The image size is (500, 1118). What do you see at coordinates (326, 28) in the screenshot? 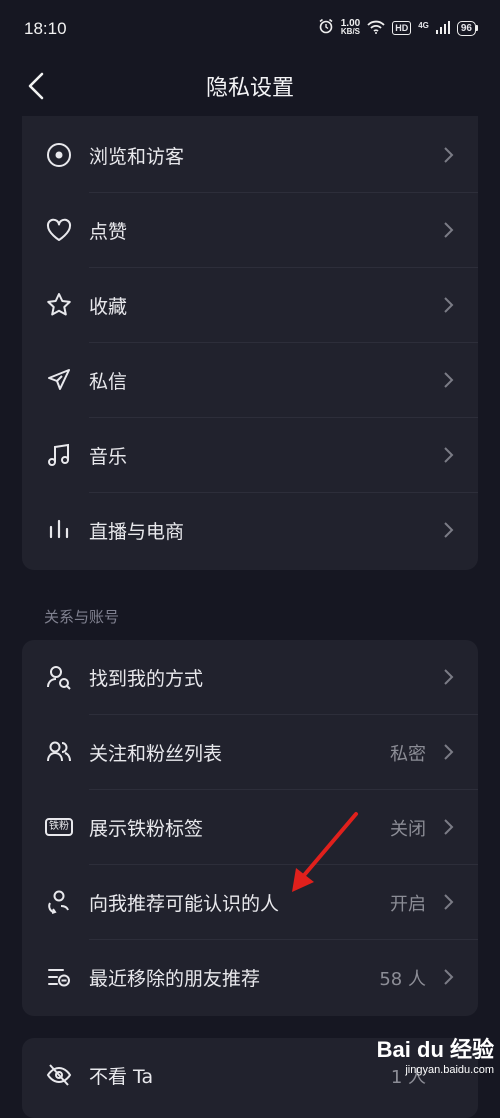
I see `alarm-icon` at bounding box center [326, 28].